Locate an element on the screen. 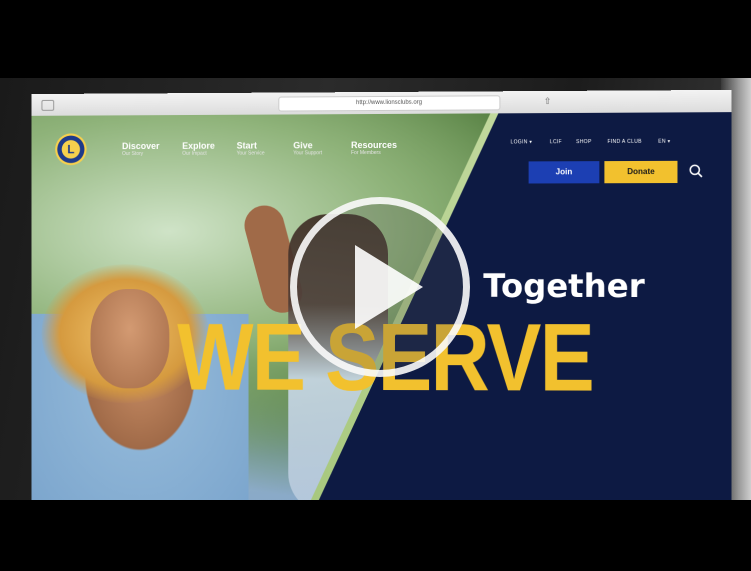  nav-start: Start Your Service is located at coordinates (251, 149).